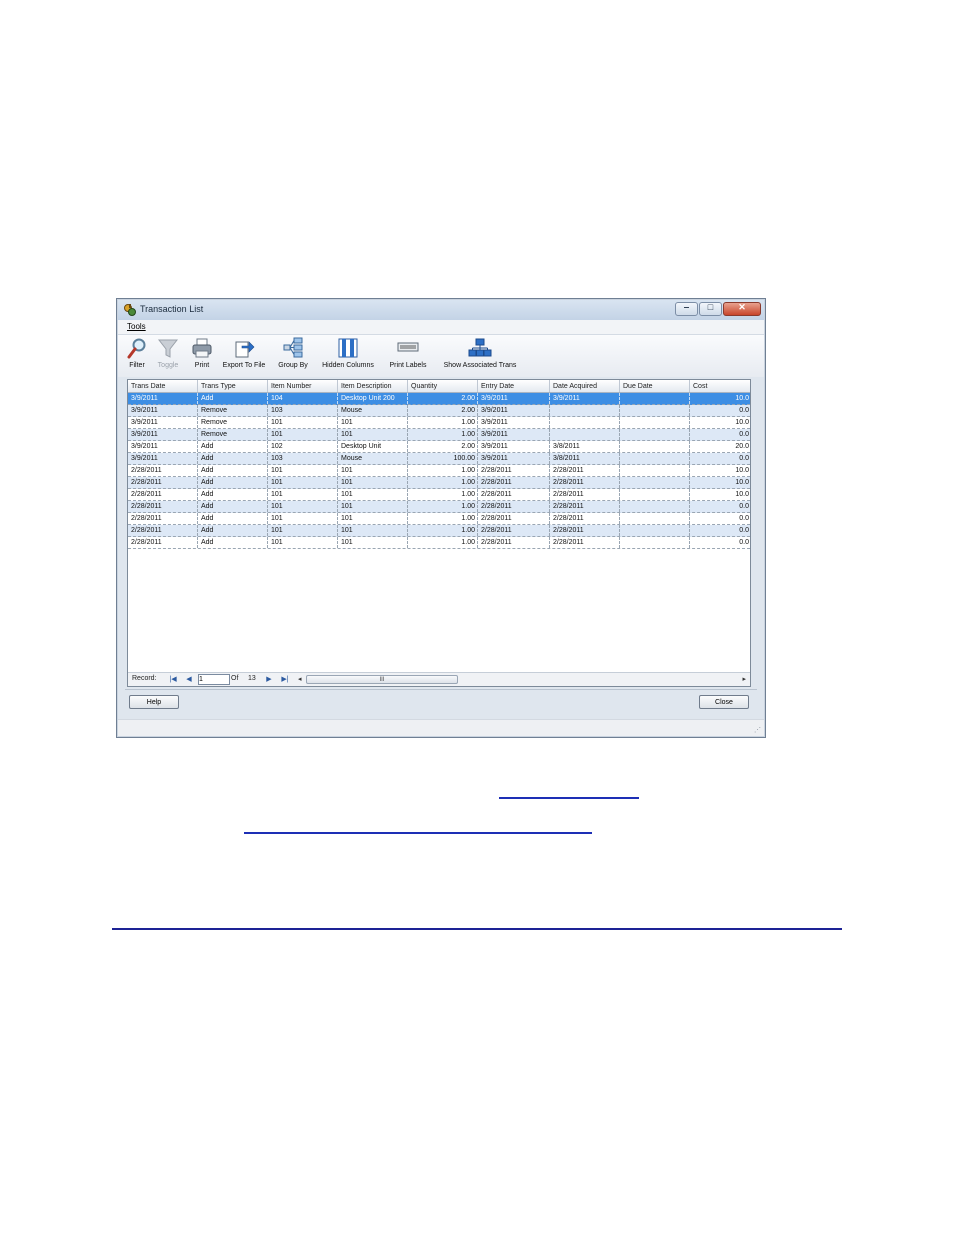 The image size is (954, 1235). What do you see at coordinates (154, 702) in the screenshot?
I see `help-button: Help` at bounding box center [154, 702].